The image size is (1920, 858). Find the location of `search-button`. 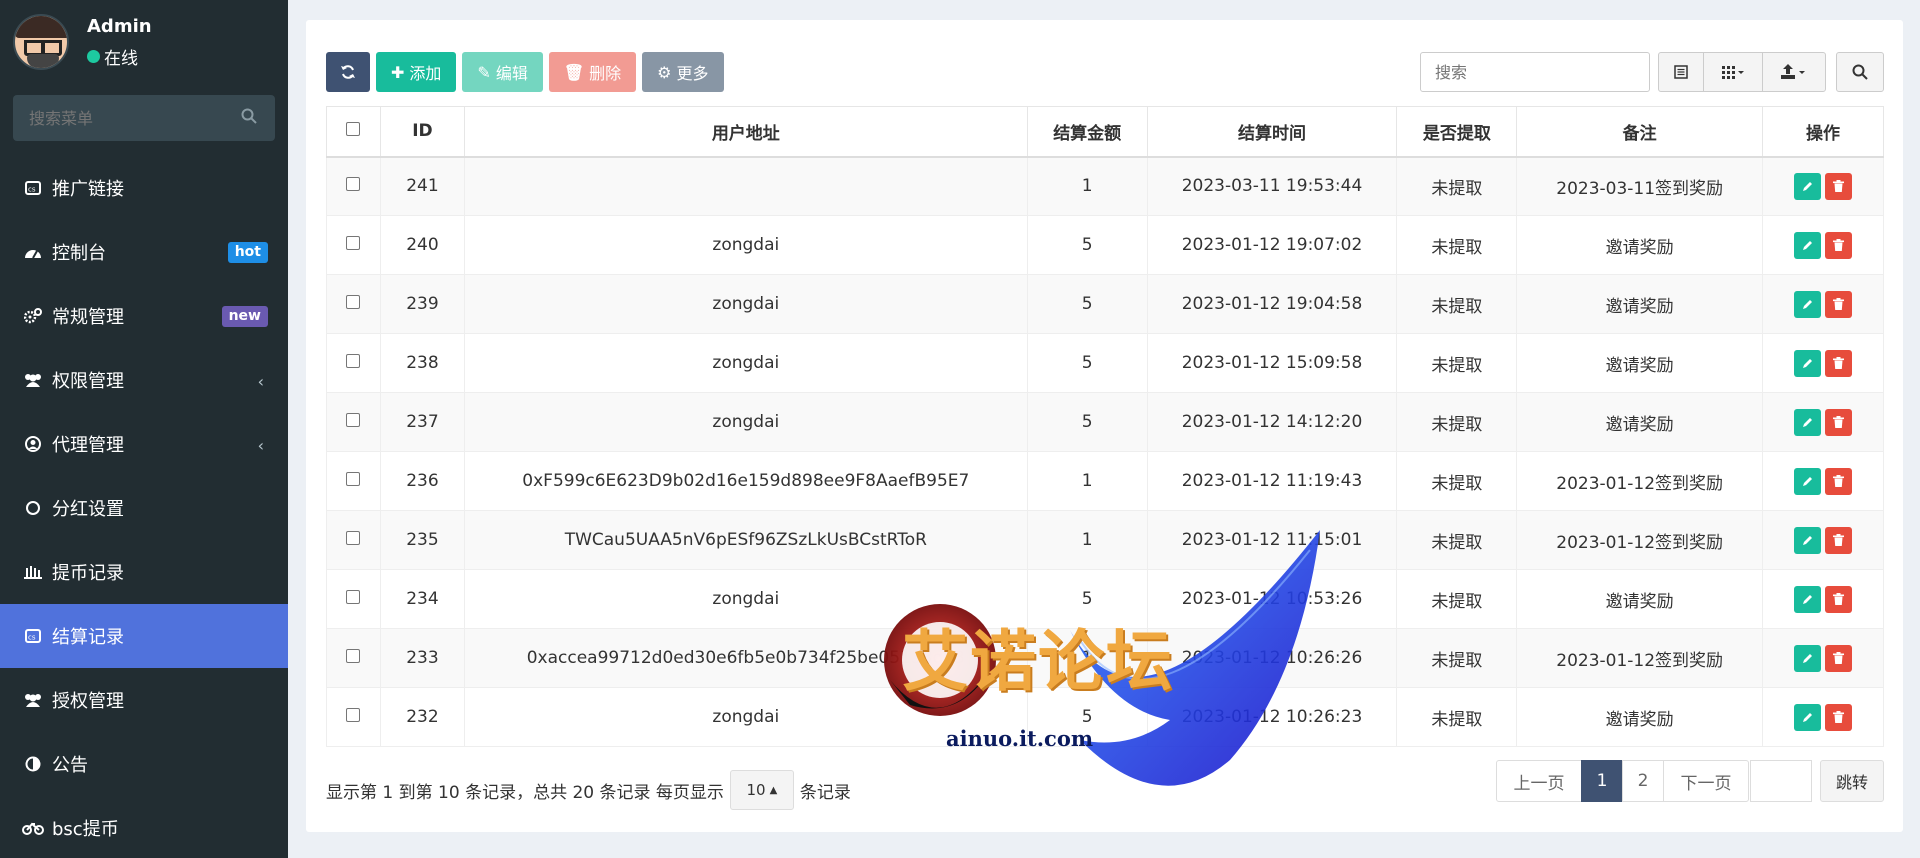

search-button is located at coordinates (1860, 72).